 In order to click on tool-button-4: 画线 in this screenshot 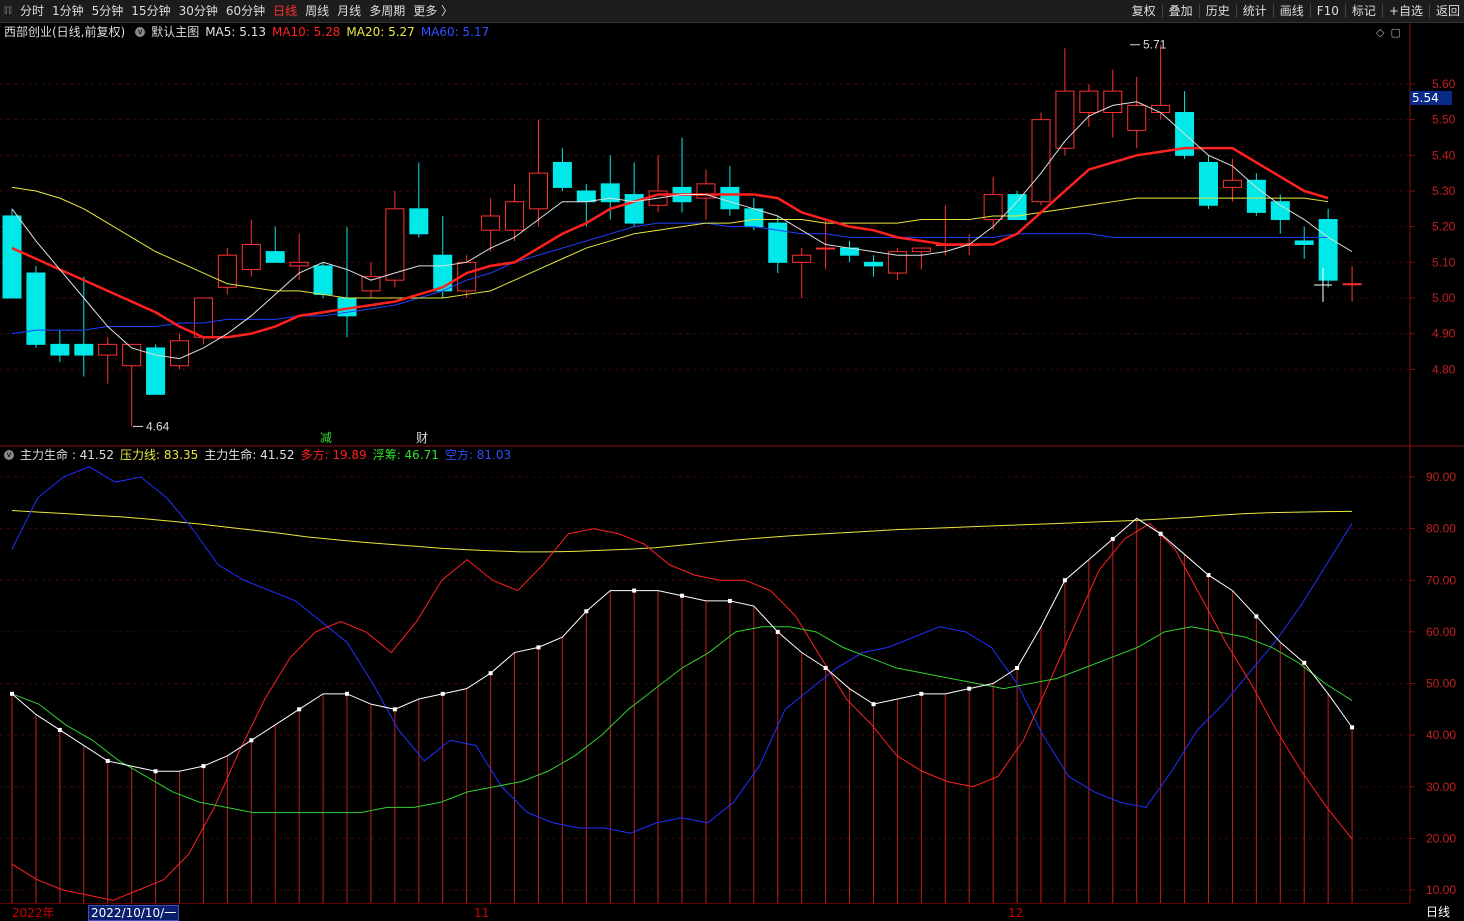, I will do `click(1292, 11)`.